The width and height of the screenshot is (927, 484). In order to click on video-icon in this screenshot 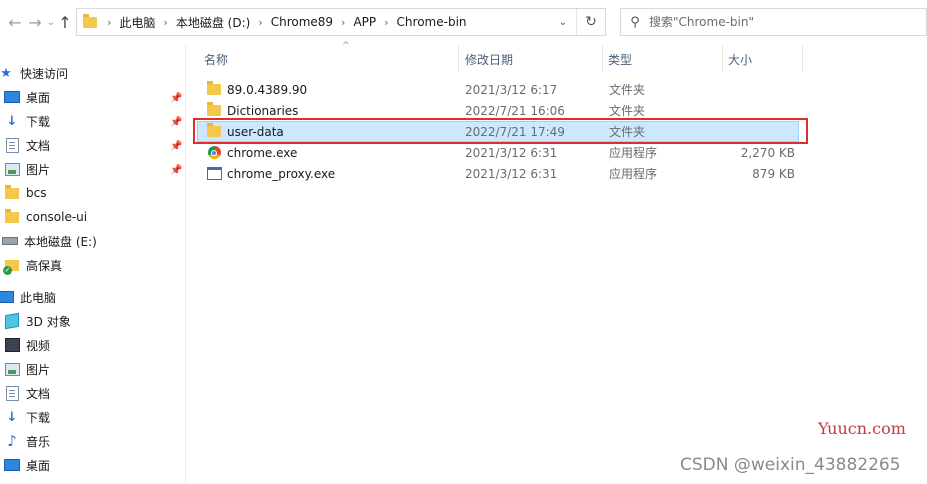, I will do `click(12, 345)`.